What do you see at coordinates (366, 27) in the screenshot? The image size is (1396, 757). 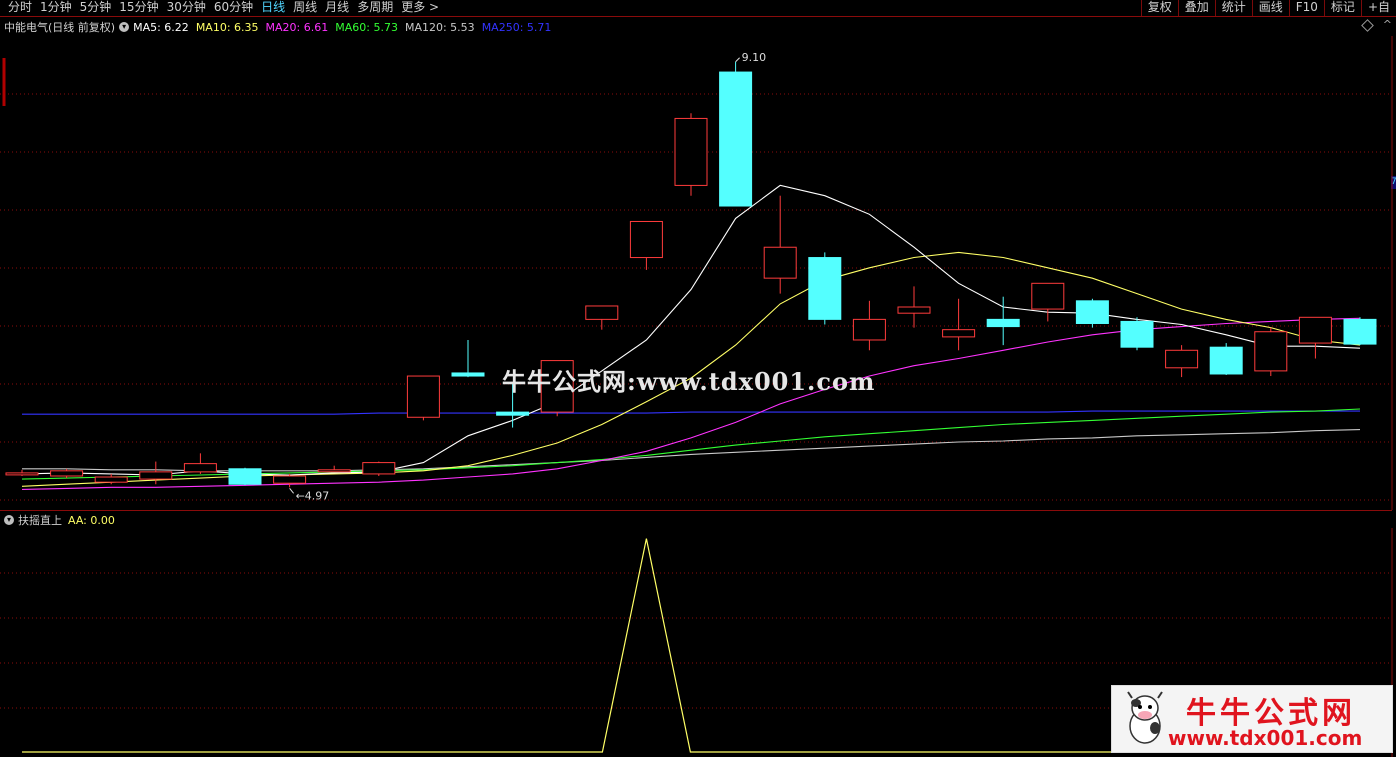 I see `ma-label: MA60: 5.73` at bounding box center [366, 27].